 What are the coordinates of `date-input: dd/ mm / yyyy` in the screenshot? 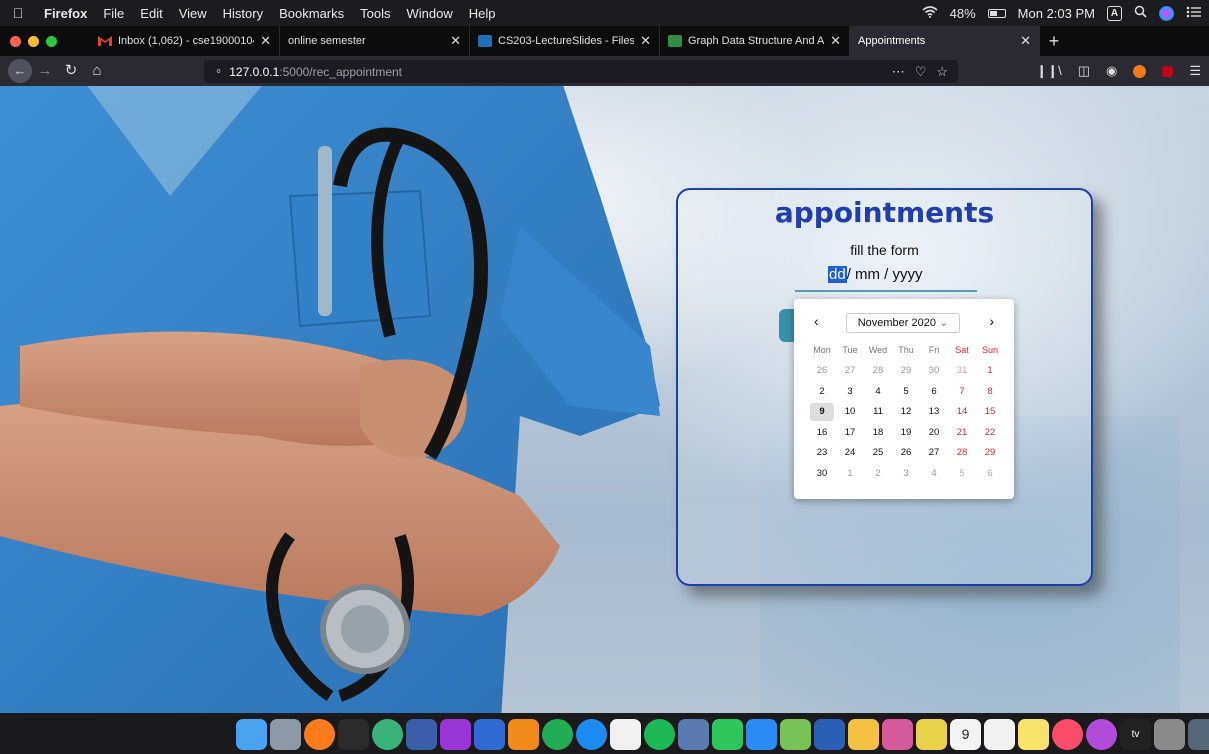 It's located at (886, 277).